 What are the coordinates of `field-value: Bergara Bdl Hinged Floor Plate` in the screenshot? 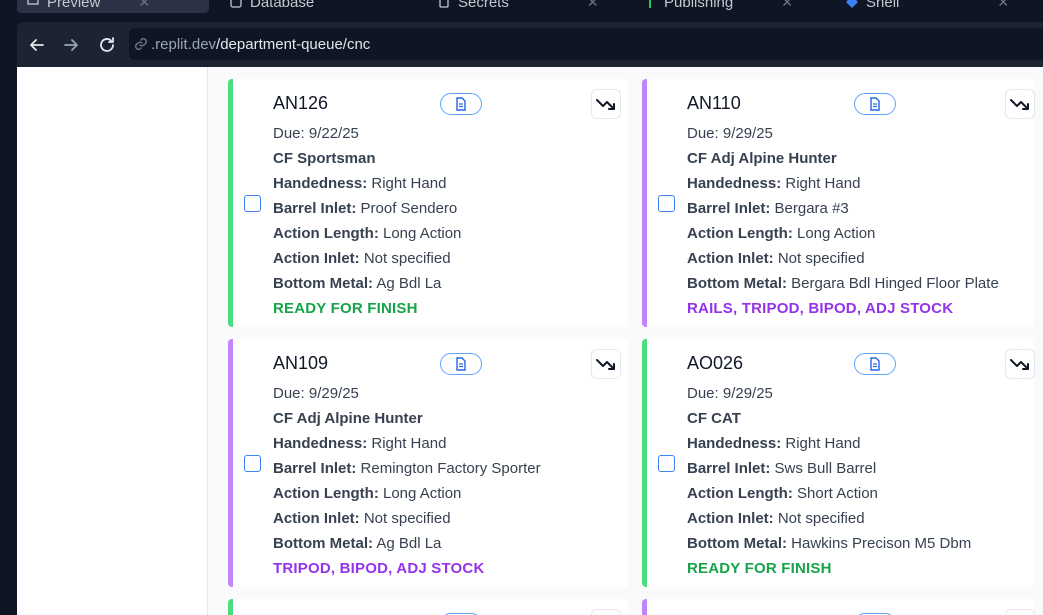 It's located at (895, 283).